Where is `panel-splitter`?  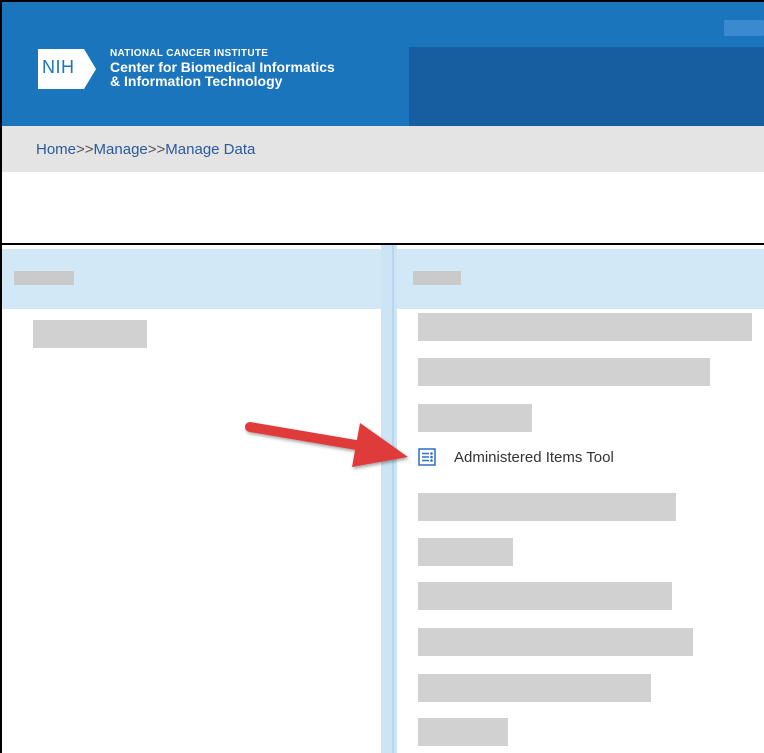 panel-splitter is located at coordinates (389, 499).